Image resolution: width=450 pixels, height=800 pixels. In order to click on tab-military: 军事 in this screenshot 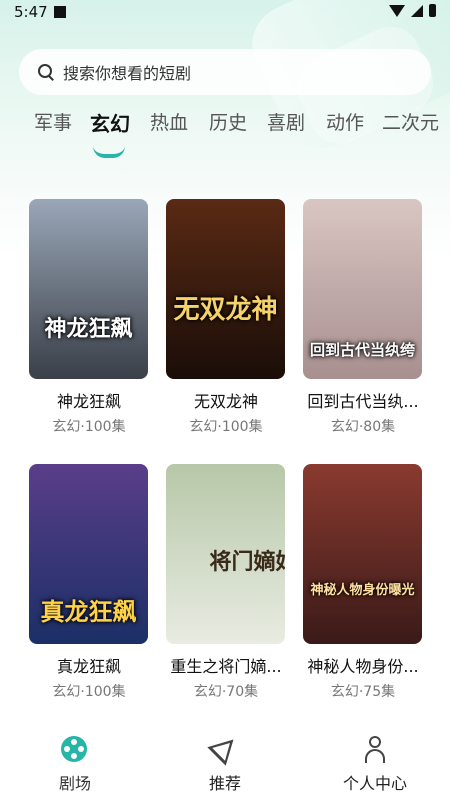, I will do `click(53, 121)`.